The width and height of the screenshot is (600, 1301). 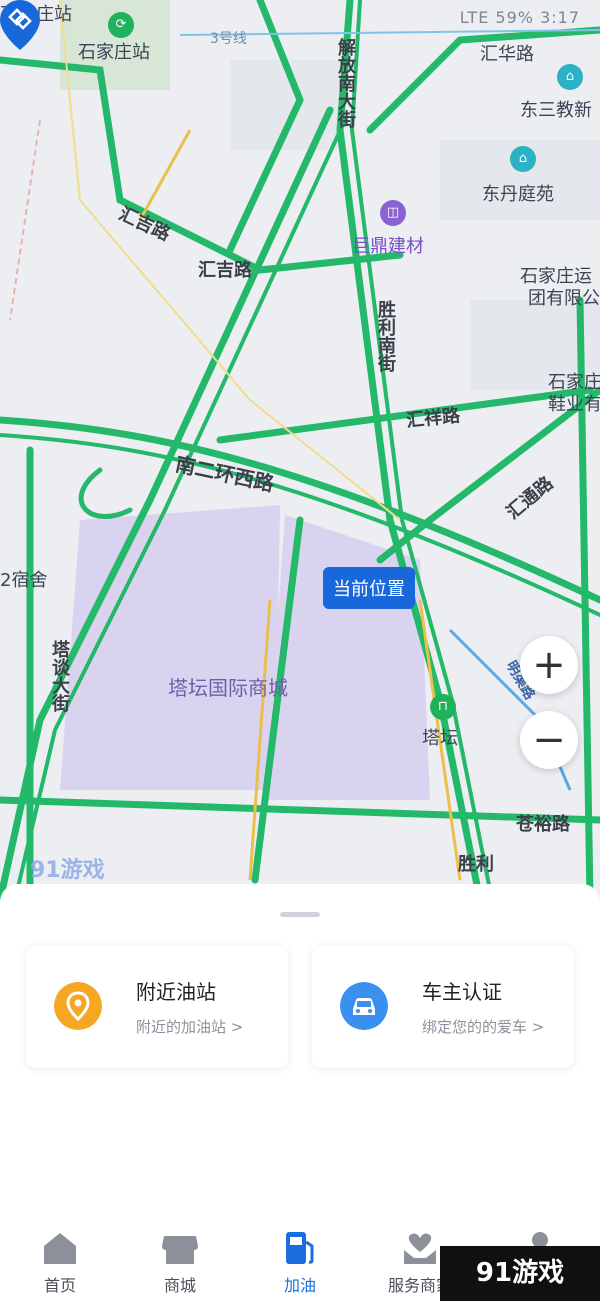 I want to click on status-bar: LTE 59% 3:17, so click(x=520, y=17).